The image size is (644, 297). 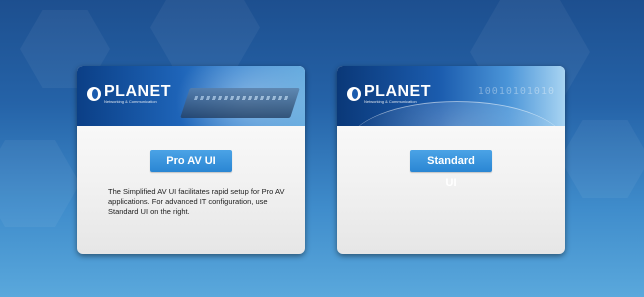 I want to click on pro-av-ui-button: Pro AV UI, so click(x=191, y=161).